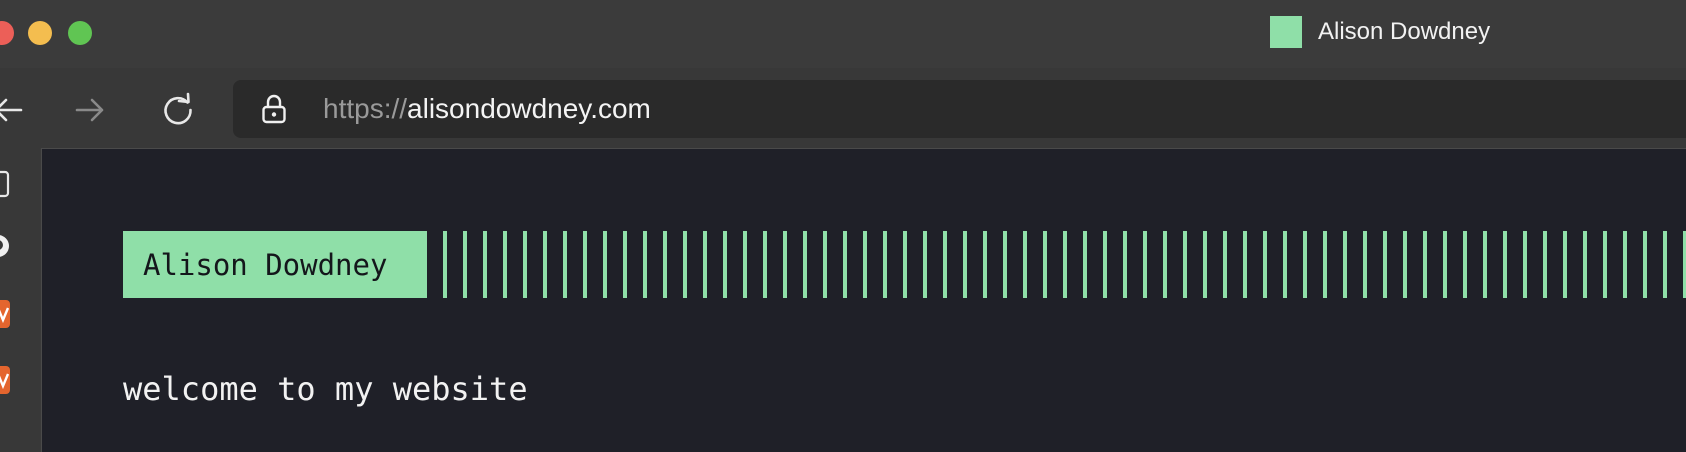  I want to click on site-name-header: Alison Dowdney, so click(275, 264).